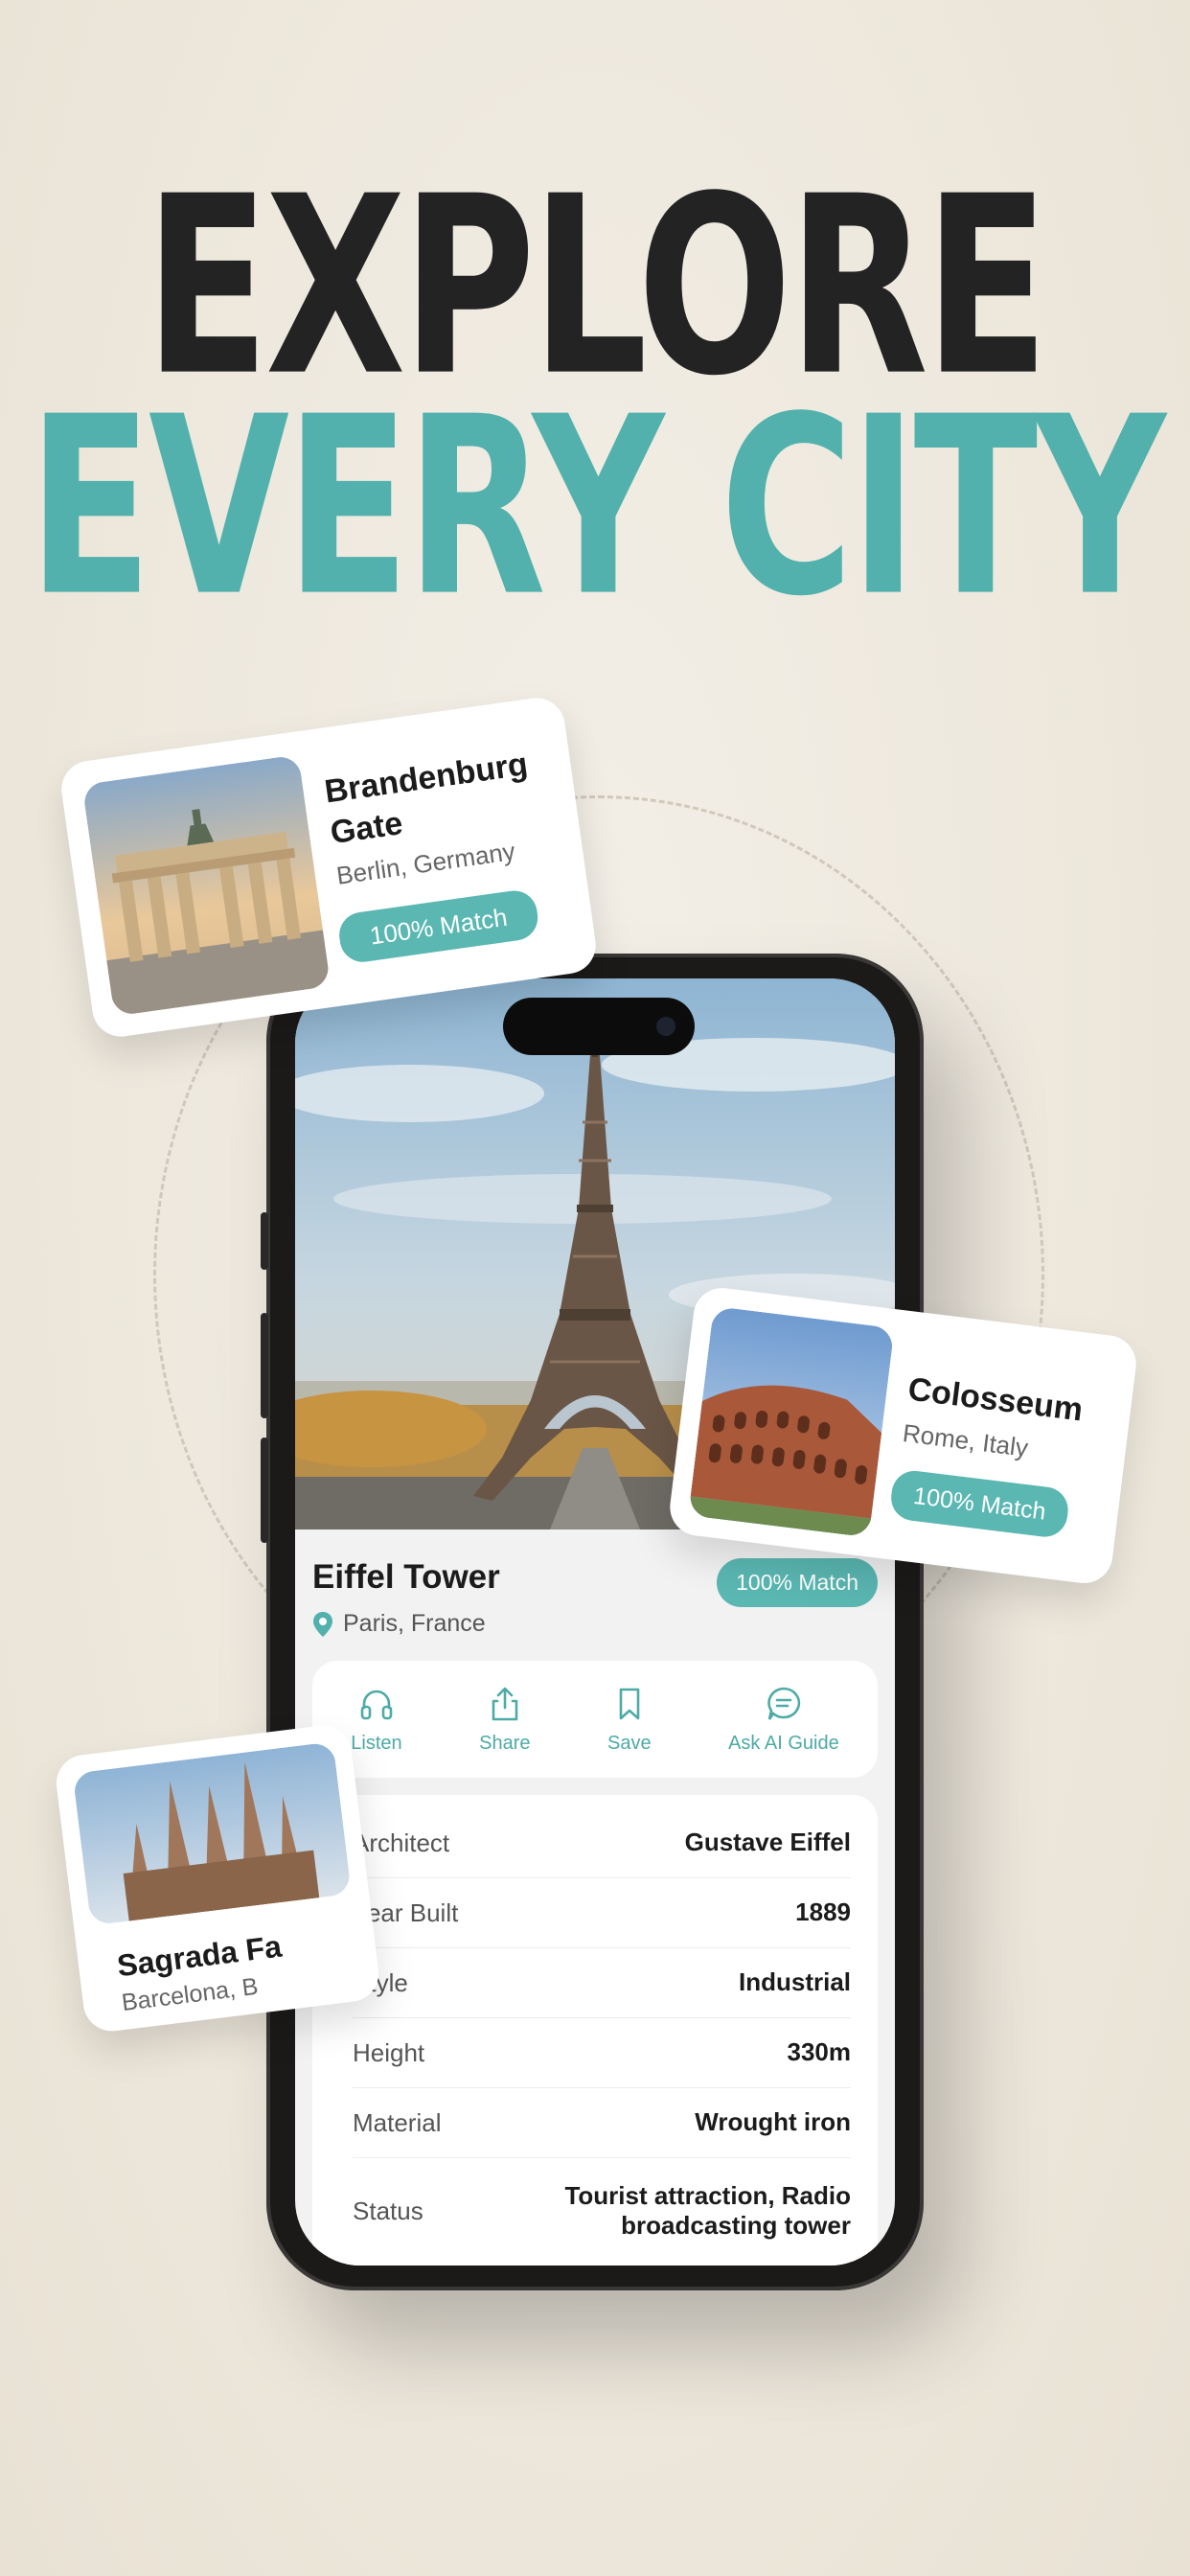 The image size is (1190, 2576). What do you see at coordinates (595, 1719) in the screenshot?
I see `action-bar: Listen Share Save Ask AI Guide` at bounding box center [595, 1719].